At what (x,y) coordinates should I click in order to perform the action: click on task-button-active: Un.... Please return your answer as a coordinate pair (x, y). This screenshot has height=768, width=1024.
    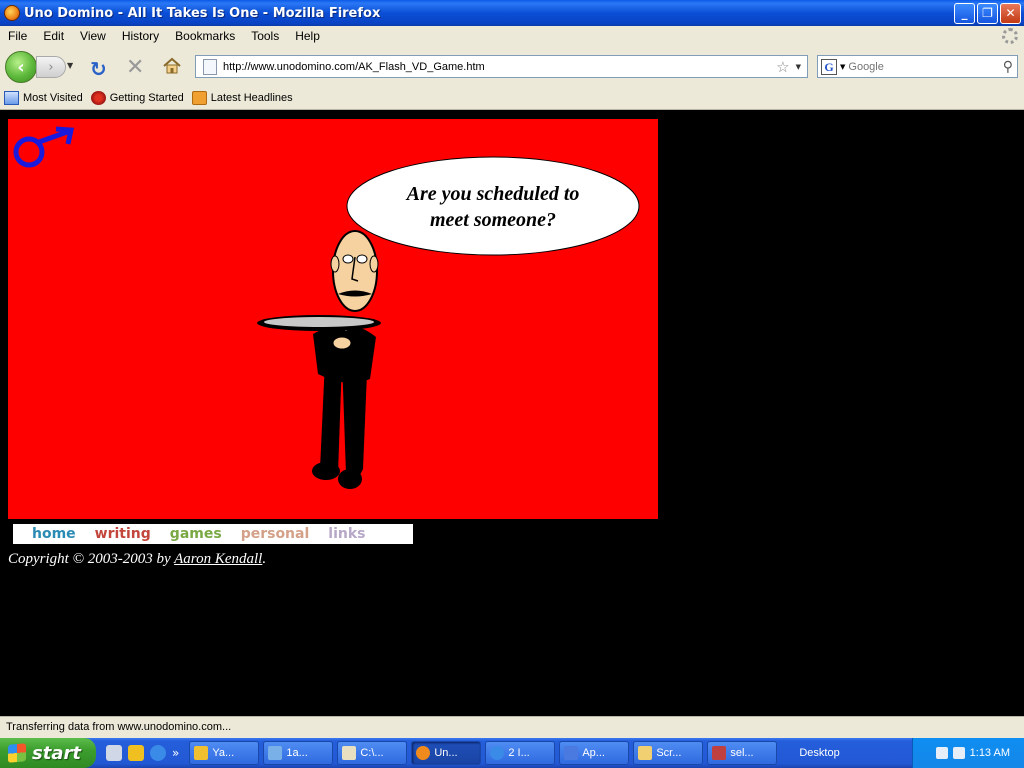
    Looking at the image, I should click on (446, 753).